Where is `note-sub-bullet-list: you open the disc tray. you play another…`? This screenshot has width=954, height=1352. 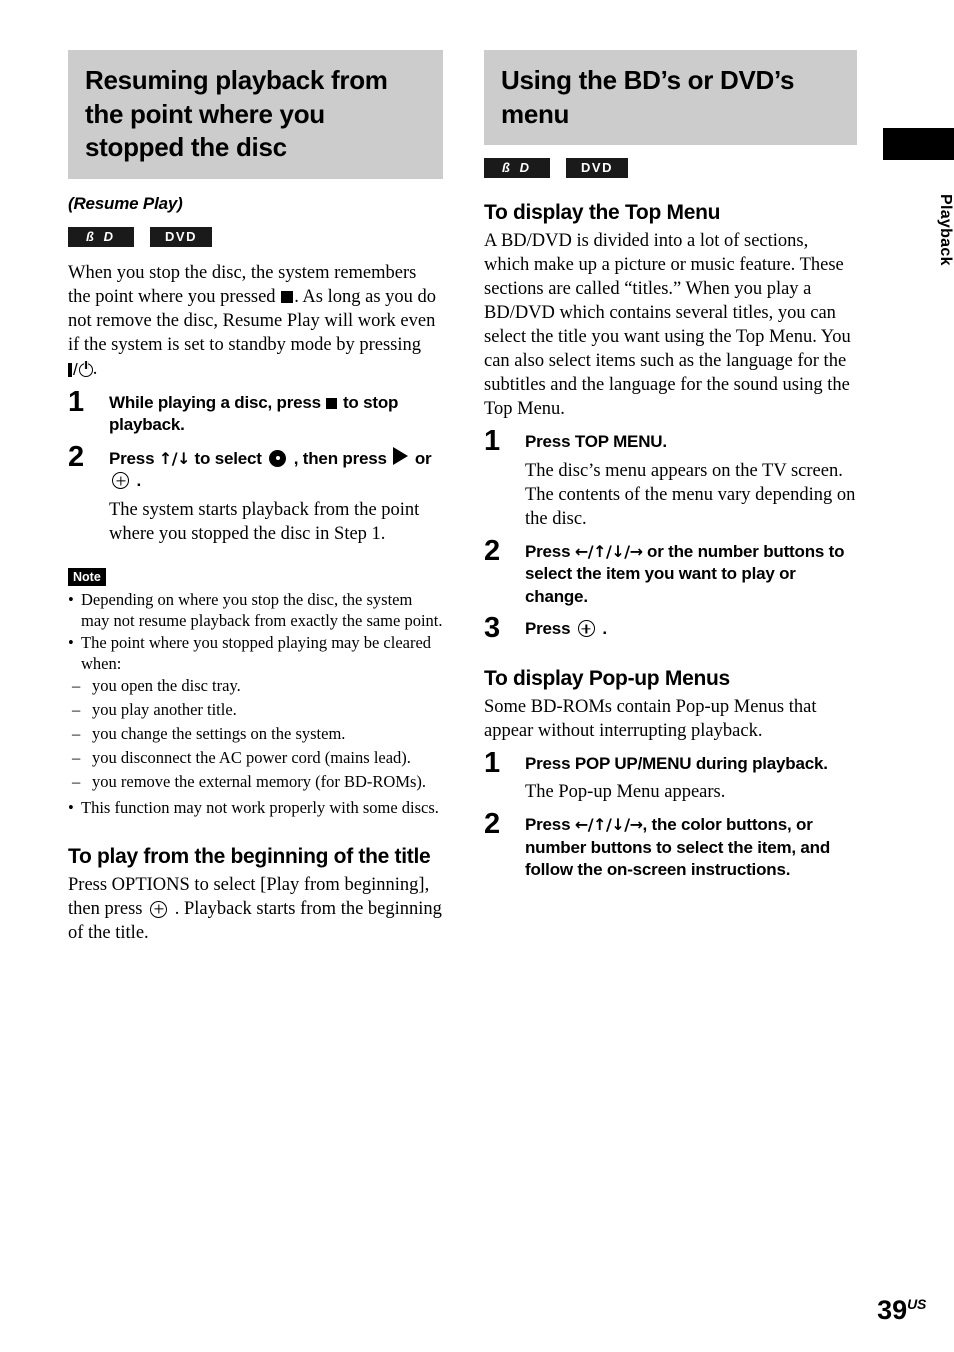 note-sub-bullet-list: you open the disc tray. you play another… is located at coordinates (255, 734).